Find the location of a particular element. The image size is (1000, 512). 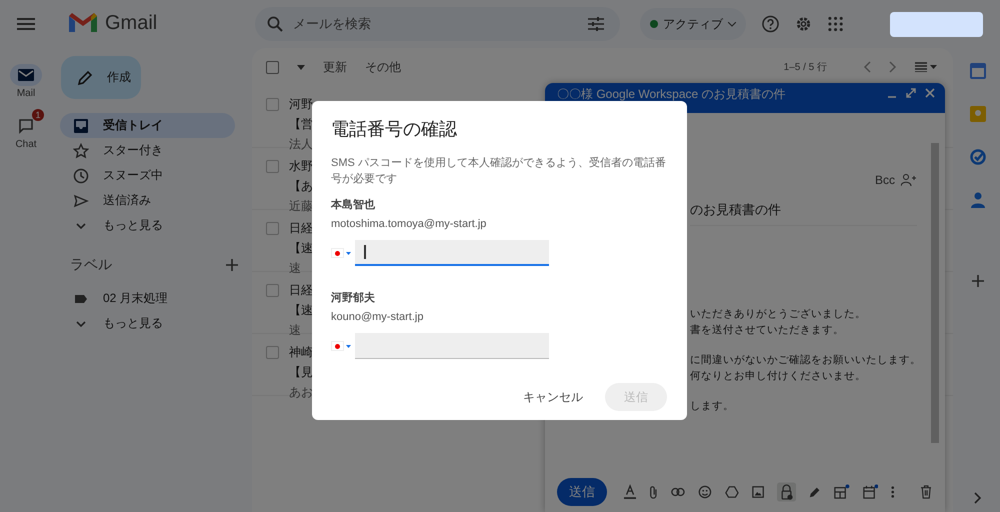

nav-item: 送信済み is located at coordinates (147, 200).